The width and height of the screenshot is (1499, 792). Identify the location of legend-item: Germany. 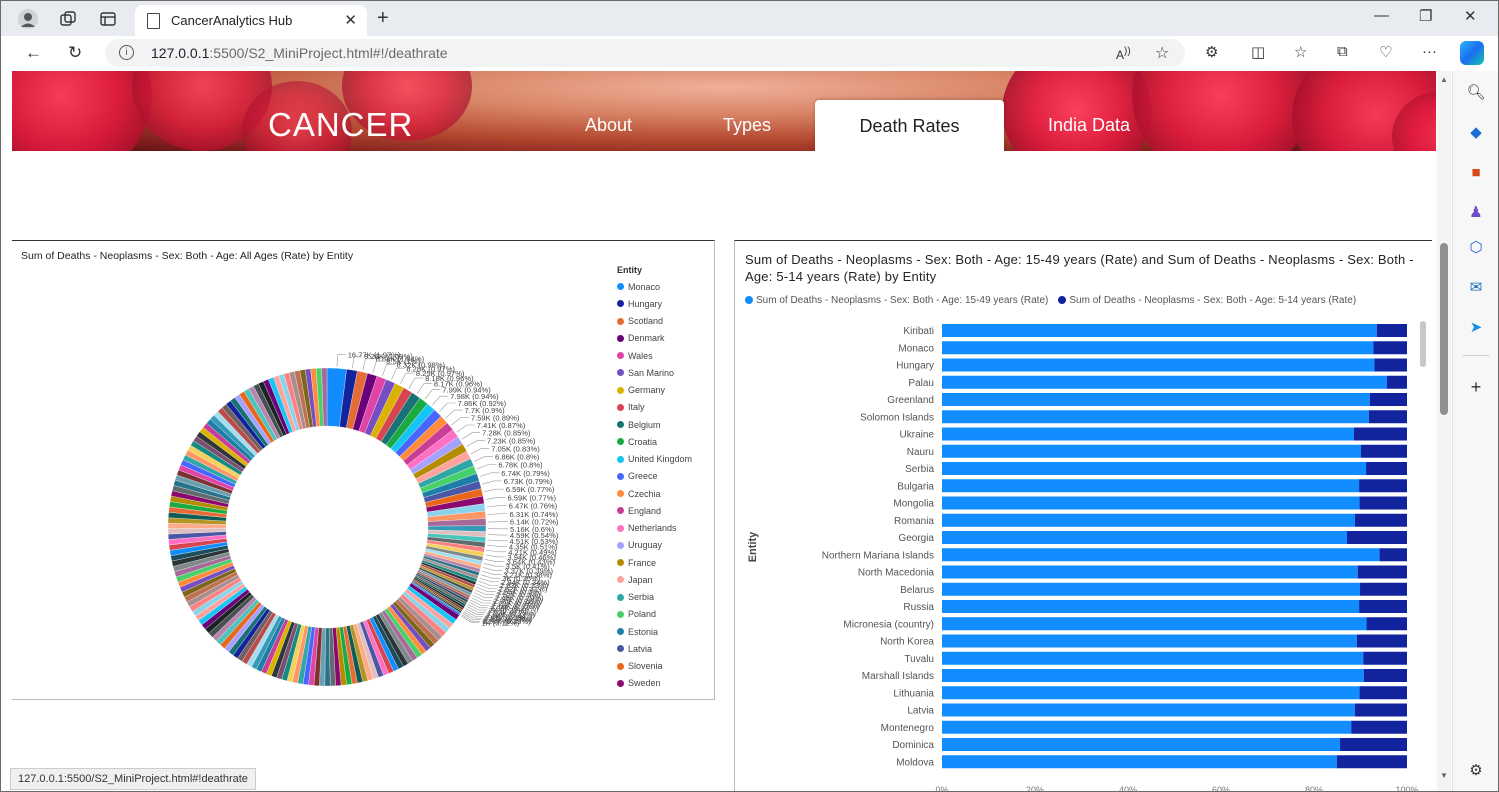
(654, 390).